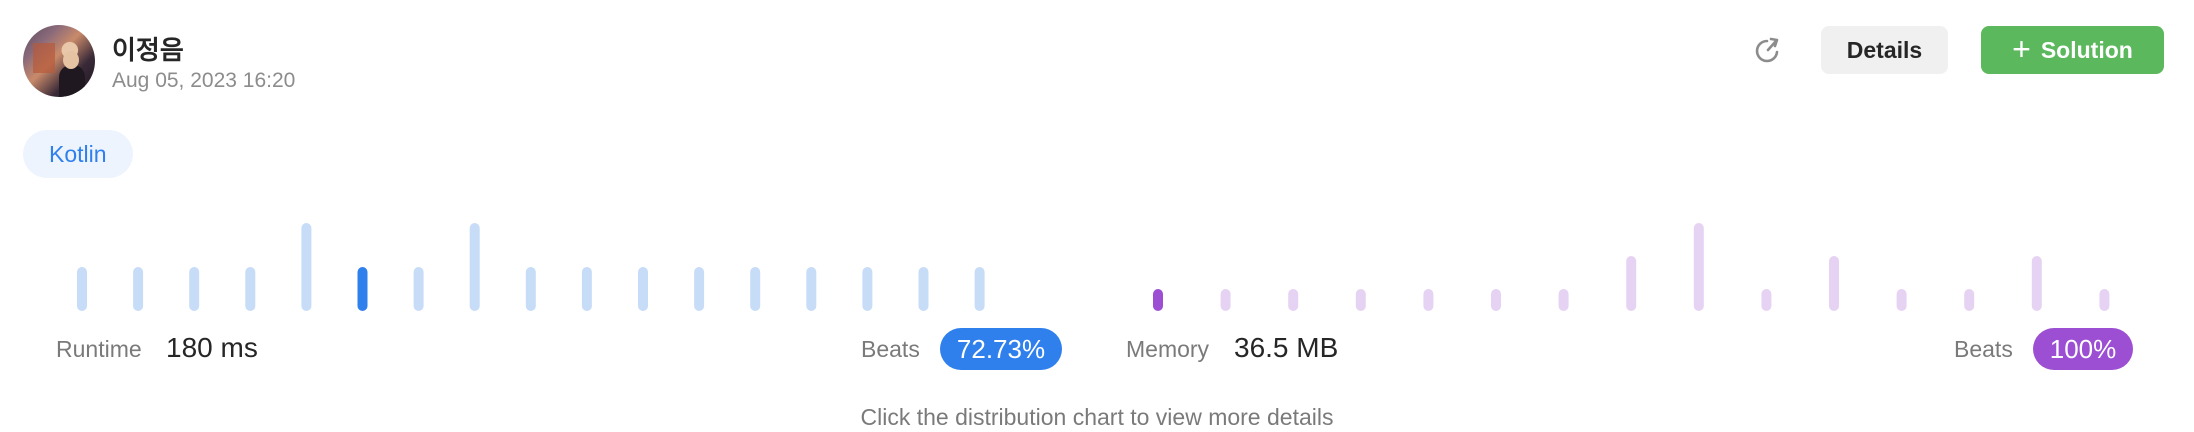  I want to click on avatar, so click(59, 61).